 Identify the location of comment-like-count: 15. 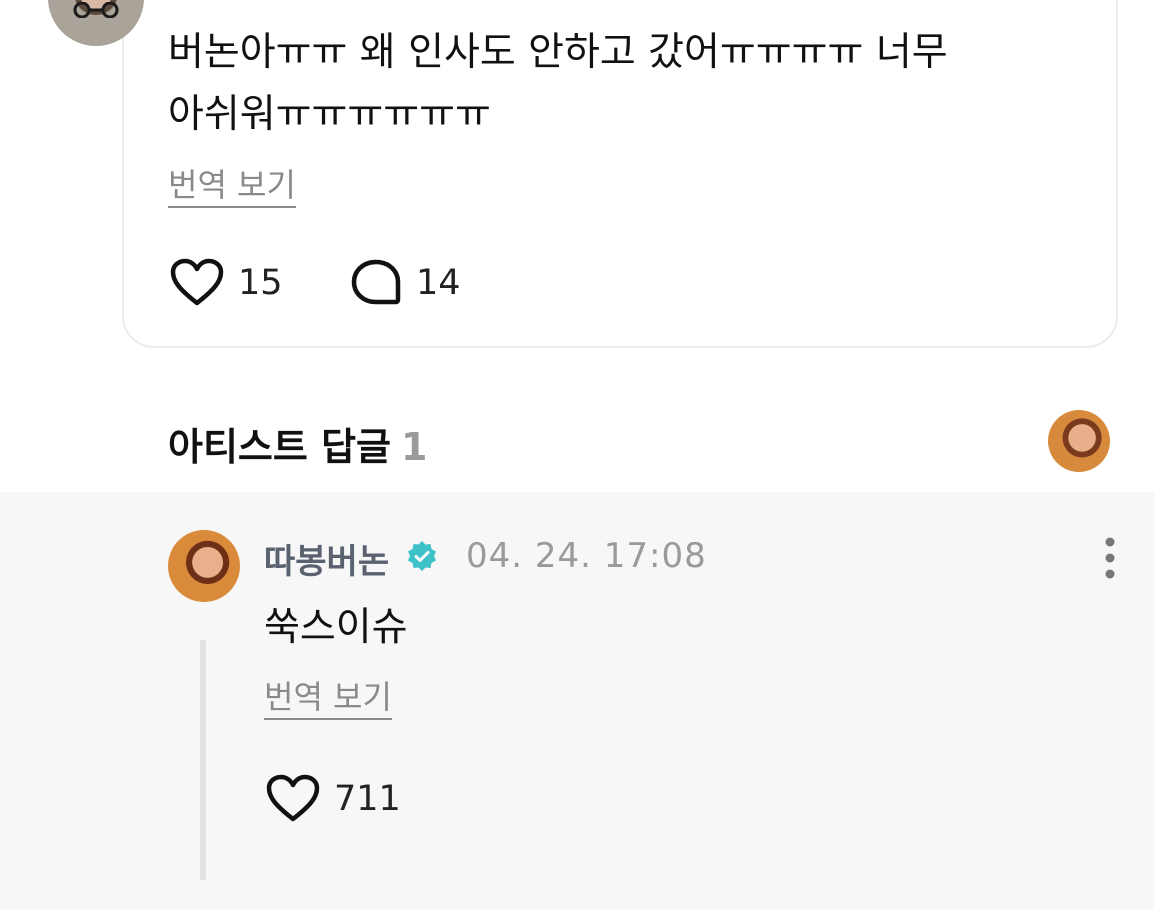
(260, 283).